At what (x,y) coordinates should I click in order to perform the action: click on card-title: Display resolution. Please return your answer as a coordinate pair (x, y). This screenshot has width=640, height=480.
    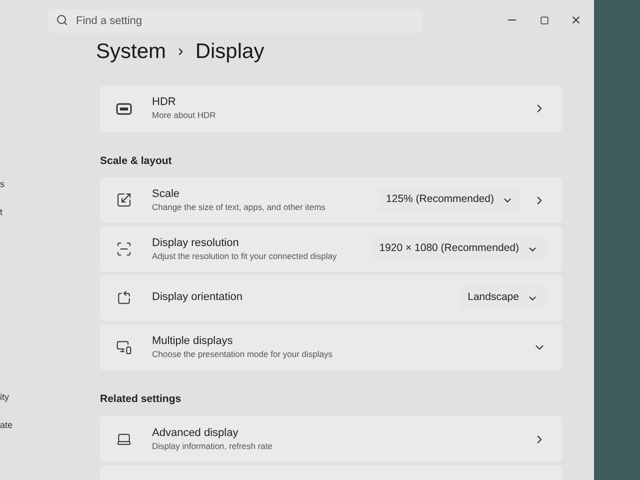
    Looking at the image, I should click on (196, 244).